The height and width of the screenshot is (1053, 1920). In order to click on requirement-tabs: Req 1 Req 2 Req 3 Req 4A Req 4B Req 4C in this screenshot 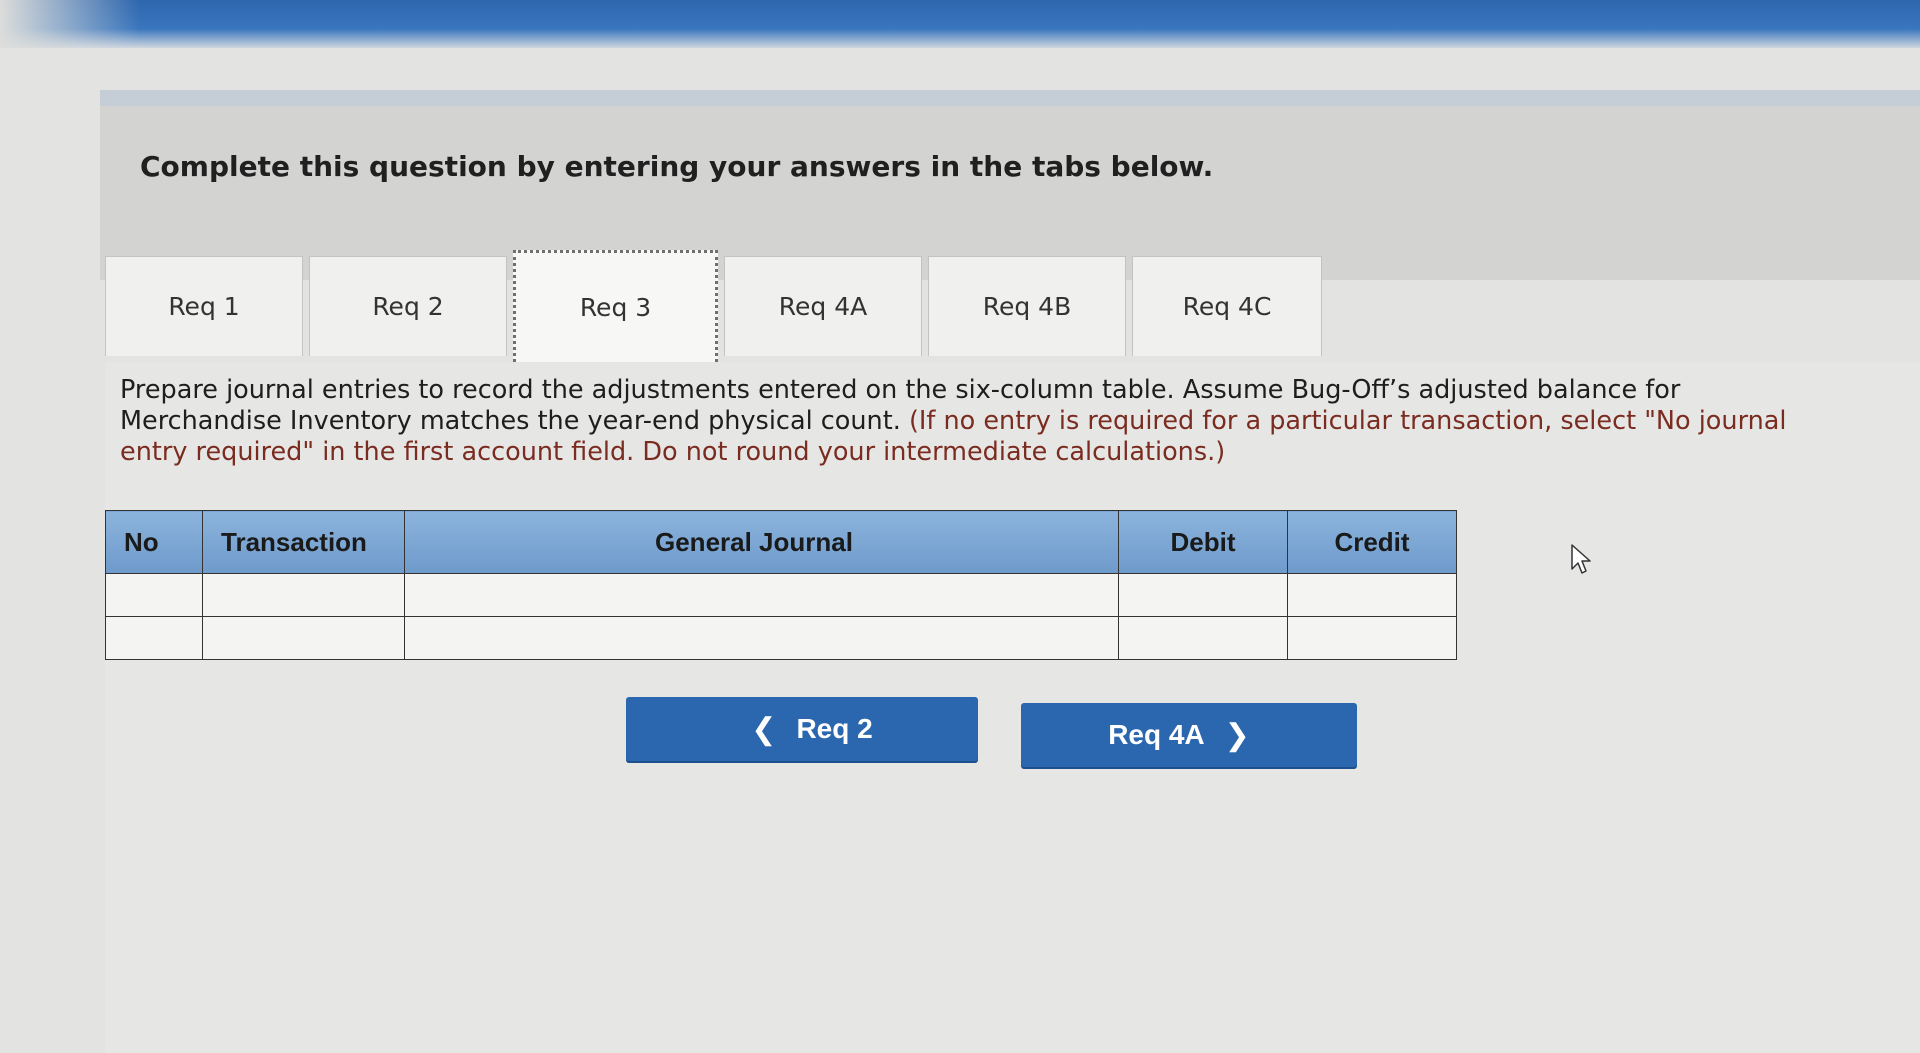, I will do `click(716, 306)`.